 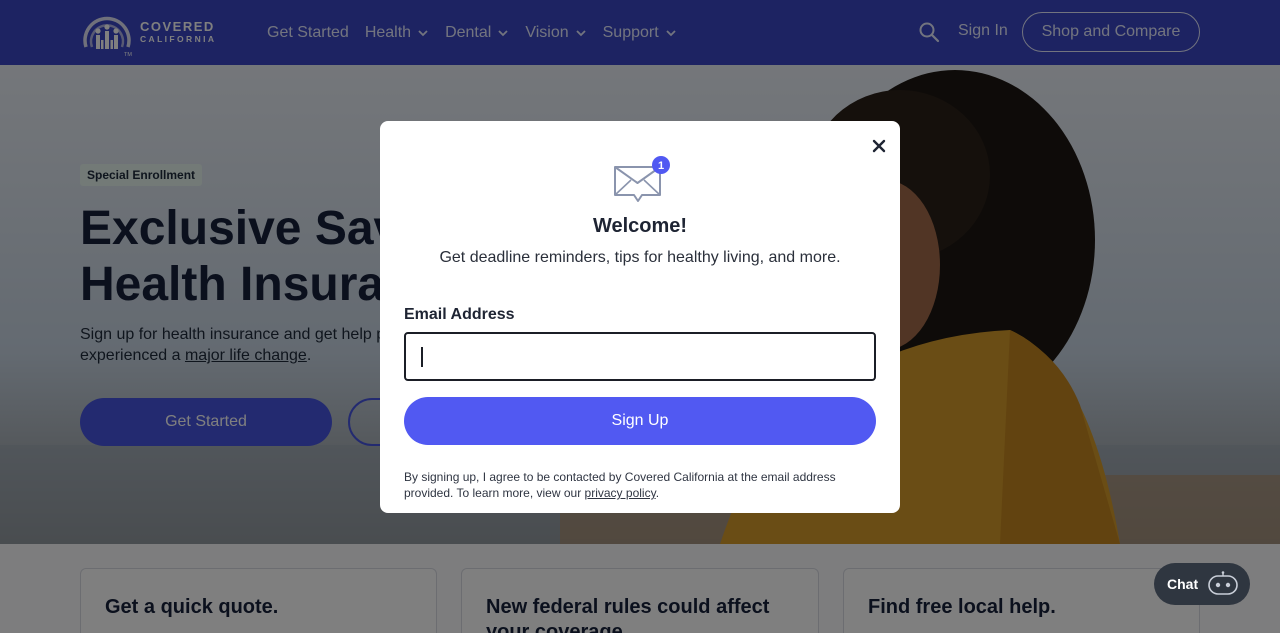 I want to click on close-modal-button, so click(x=879, y=146).